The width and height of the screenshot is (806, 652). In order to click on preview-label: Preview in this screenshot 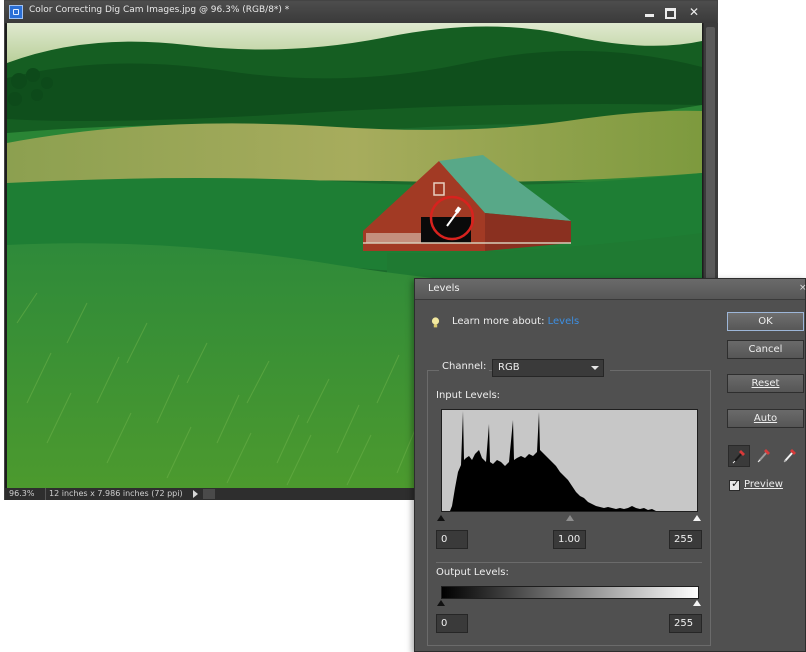, I will do `click(763, 484)`.